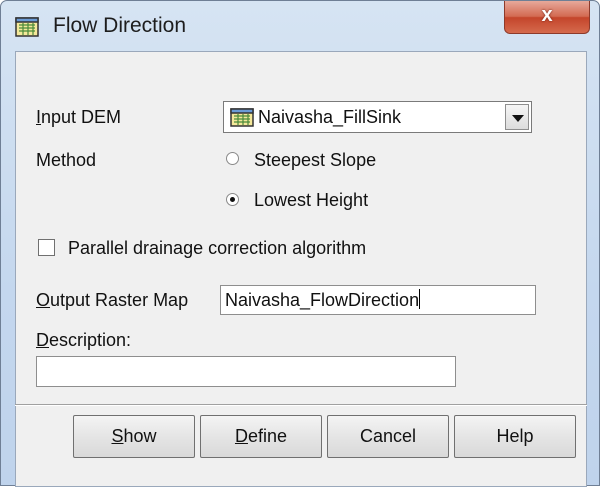  What do you see at coordinates (119, 300) in the screenshot?
I see `output-raster-label-text: utput Raster Map` at bounding box center [119, 300].